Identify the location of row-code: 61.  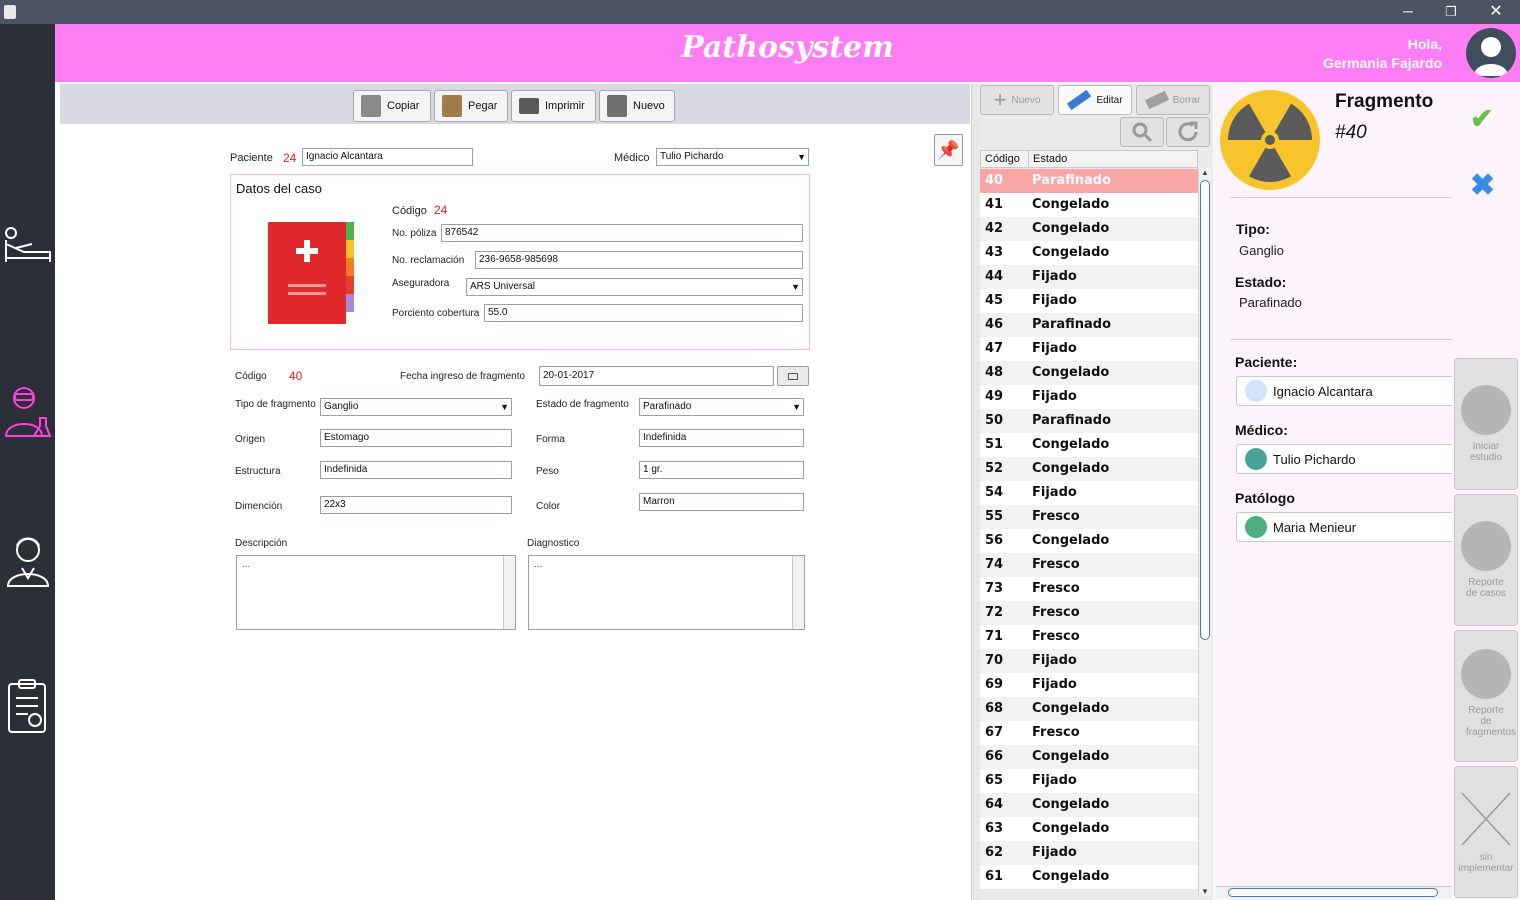
(994, 876).